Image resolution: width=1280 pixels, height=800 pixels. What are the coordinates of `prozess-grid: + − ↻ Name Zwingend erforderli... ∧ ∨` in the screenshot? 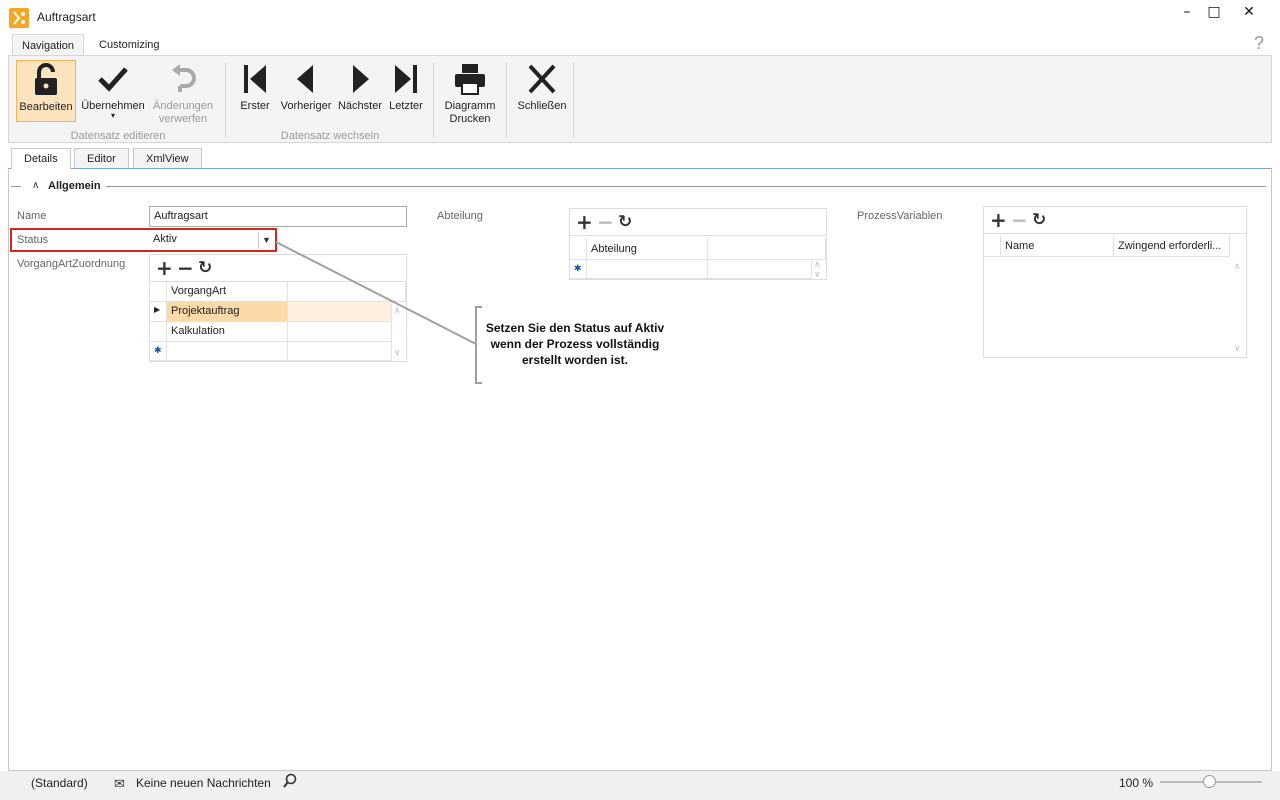 It's located at (1115, 282).